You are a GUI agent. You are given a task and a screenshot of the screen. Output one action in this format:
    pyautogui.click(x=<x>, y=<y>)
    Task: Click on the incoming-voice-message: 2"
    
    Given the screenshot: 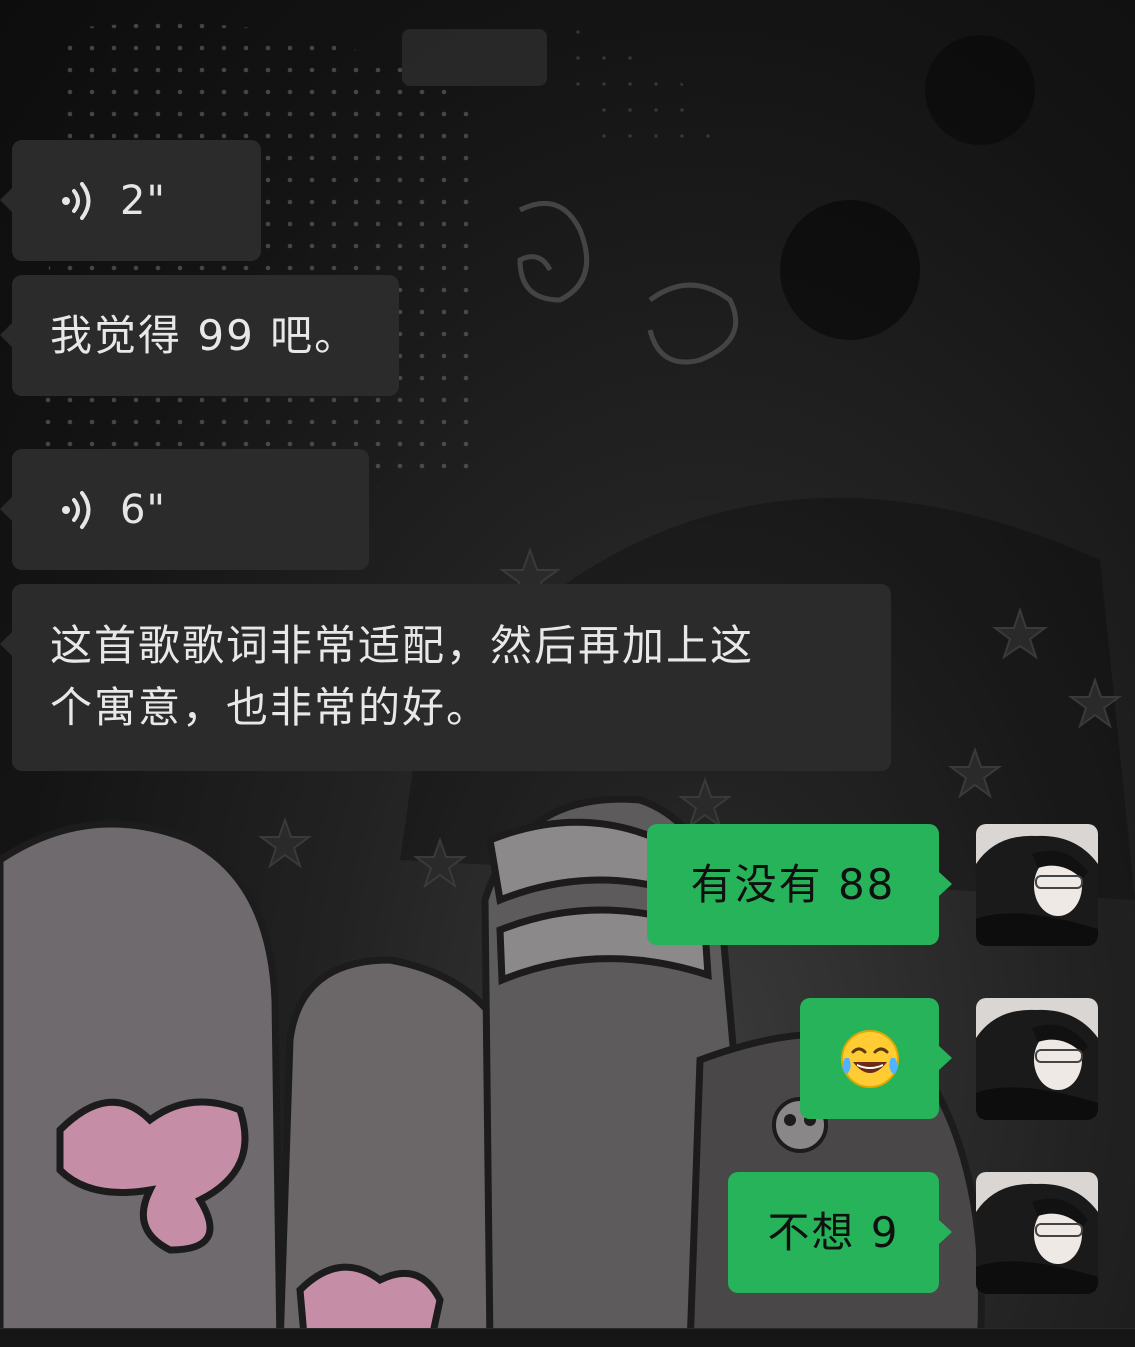 What is the action you would take?
    pyautogui.click(x=130, y=200)
    